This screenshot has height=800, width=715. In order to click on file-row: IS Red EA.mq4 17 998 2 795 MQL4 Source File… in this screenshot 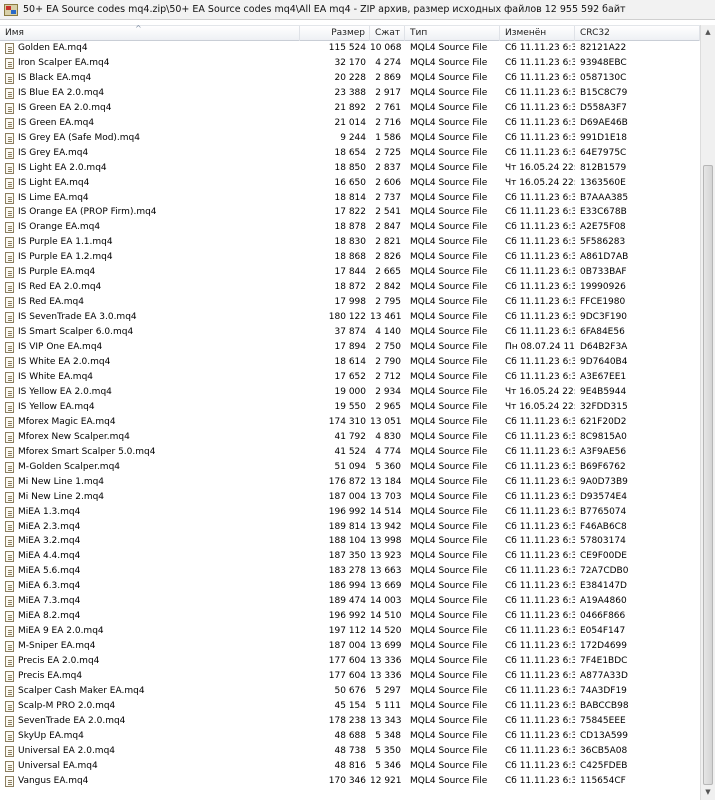, I will do `click(350, 302)`.